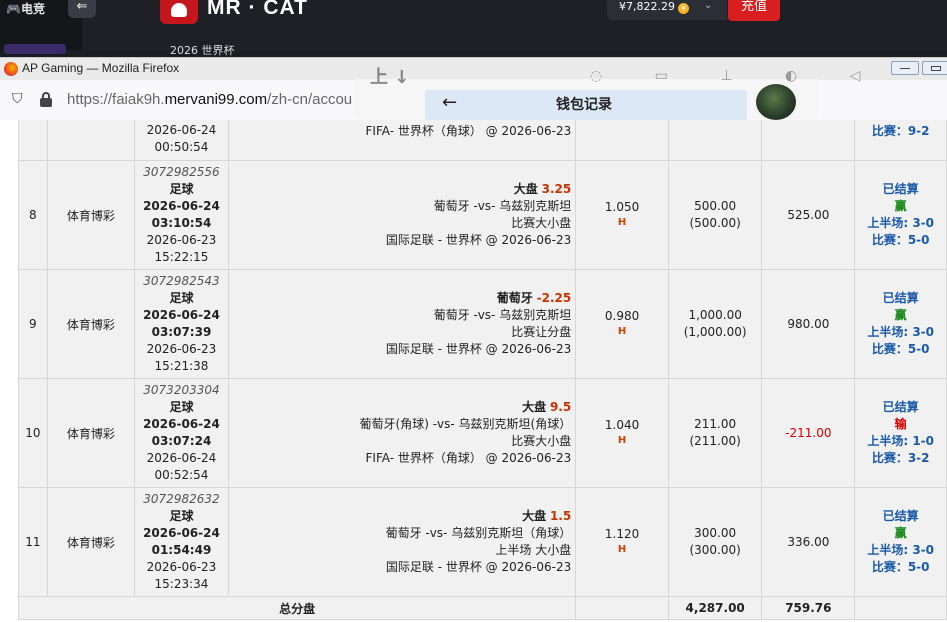 The width and height of the screenshot is (947, 622). Describe the element at coordinates (181, 147) in the screenshot. I see `bet-time: 00:50:54` at that location.